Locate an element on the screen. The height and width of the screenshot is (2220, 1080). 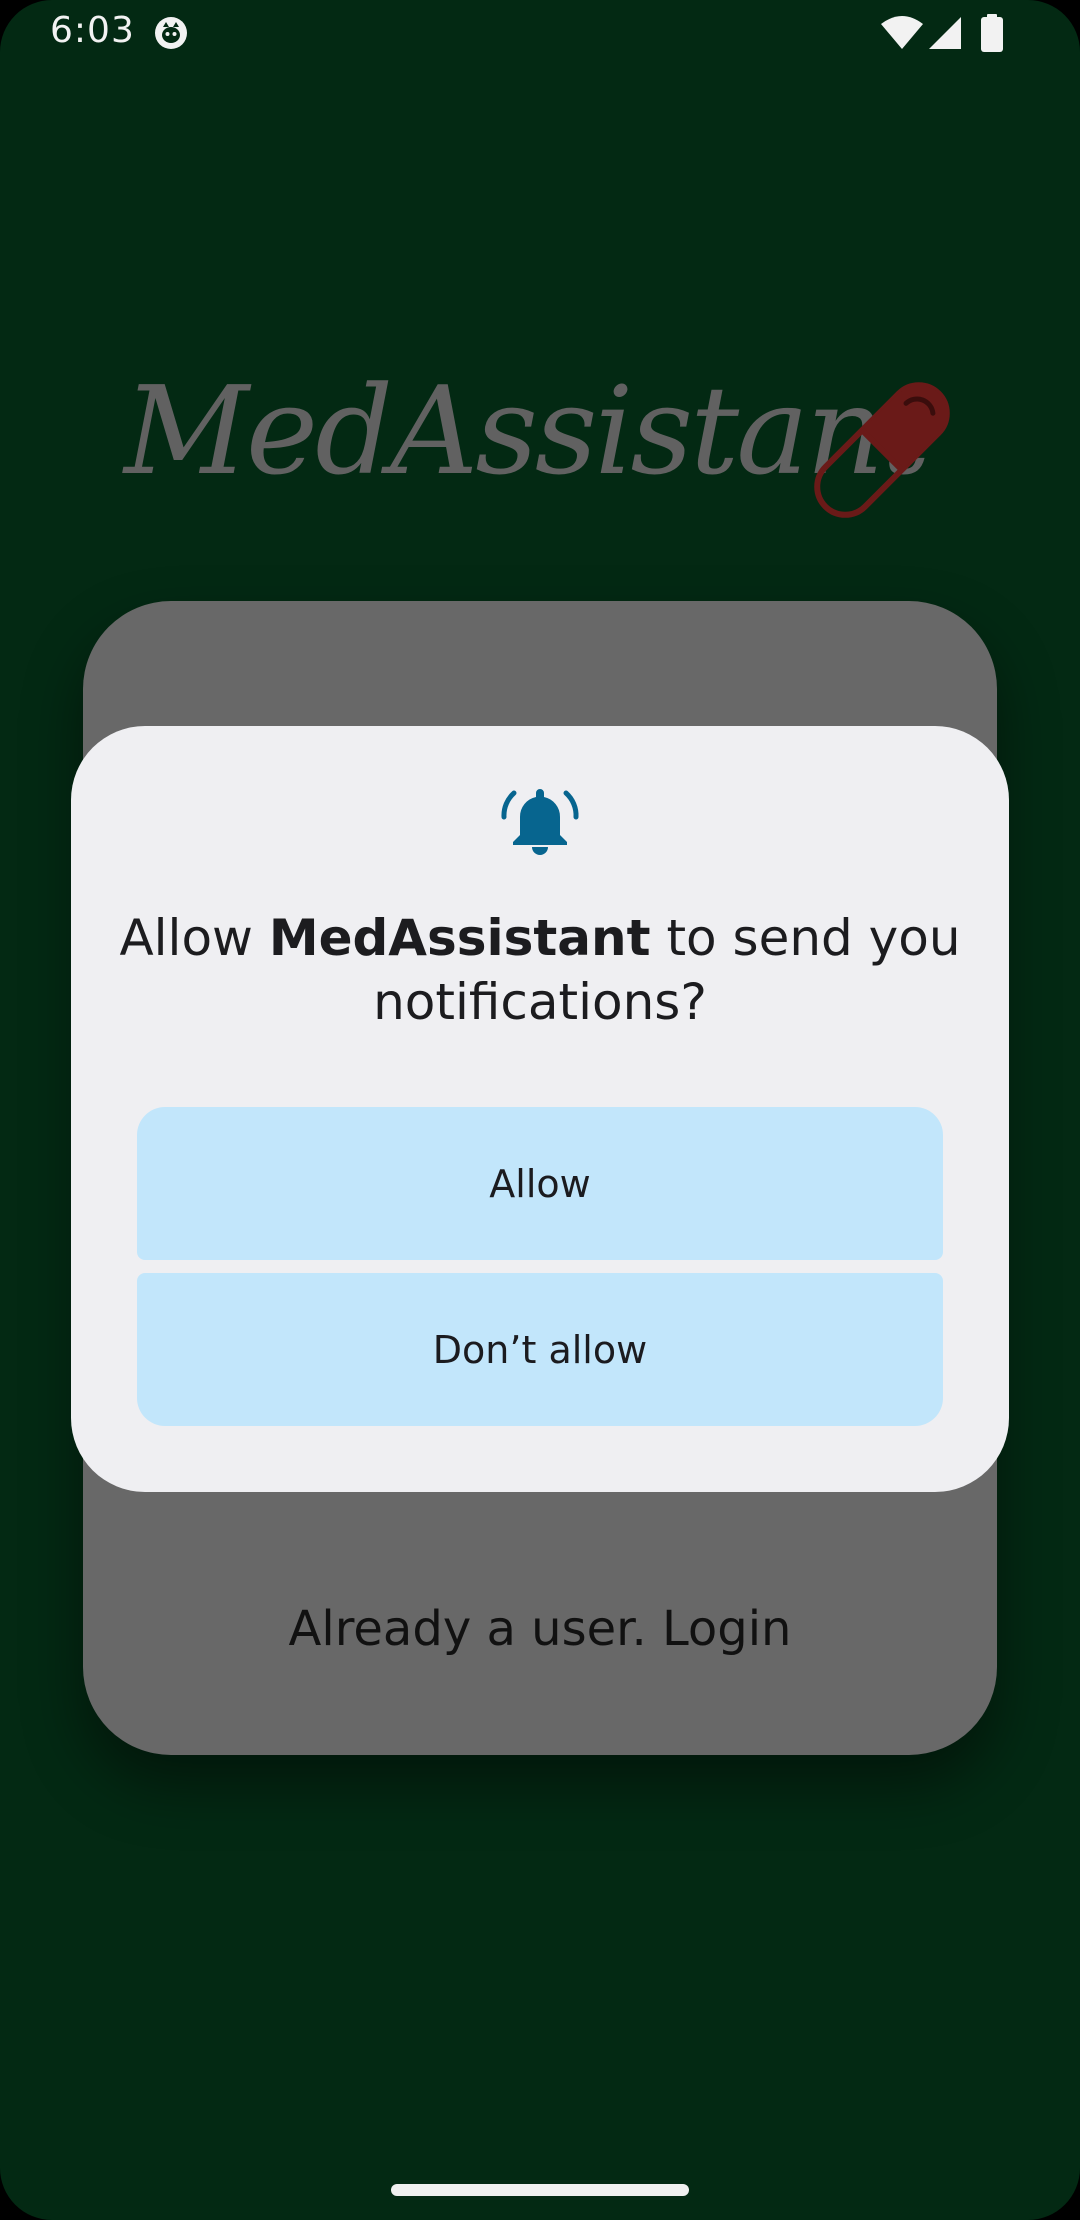
status-bar: 6:03 is located at coordinates (540, 33).